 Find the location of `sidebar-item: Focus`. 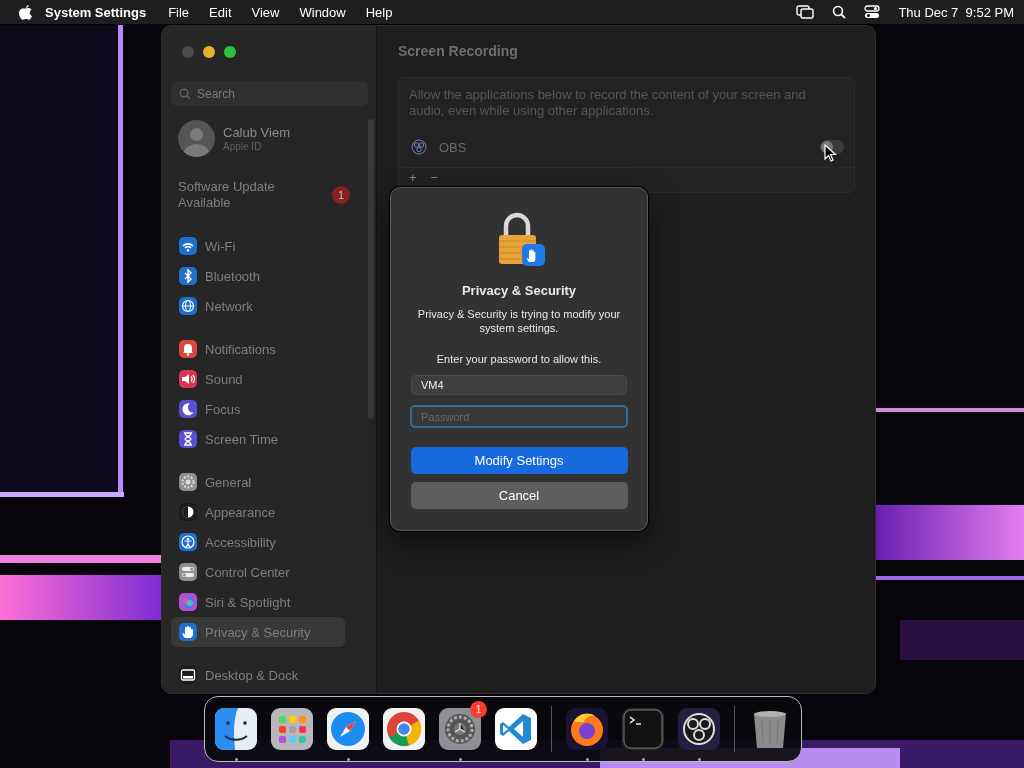

sidebar-item: Focus is located at coordinates (258, 409).